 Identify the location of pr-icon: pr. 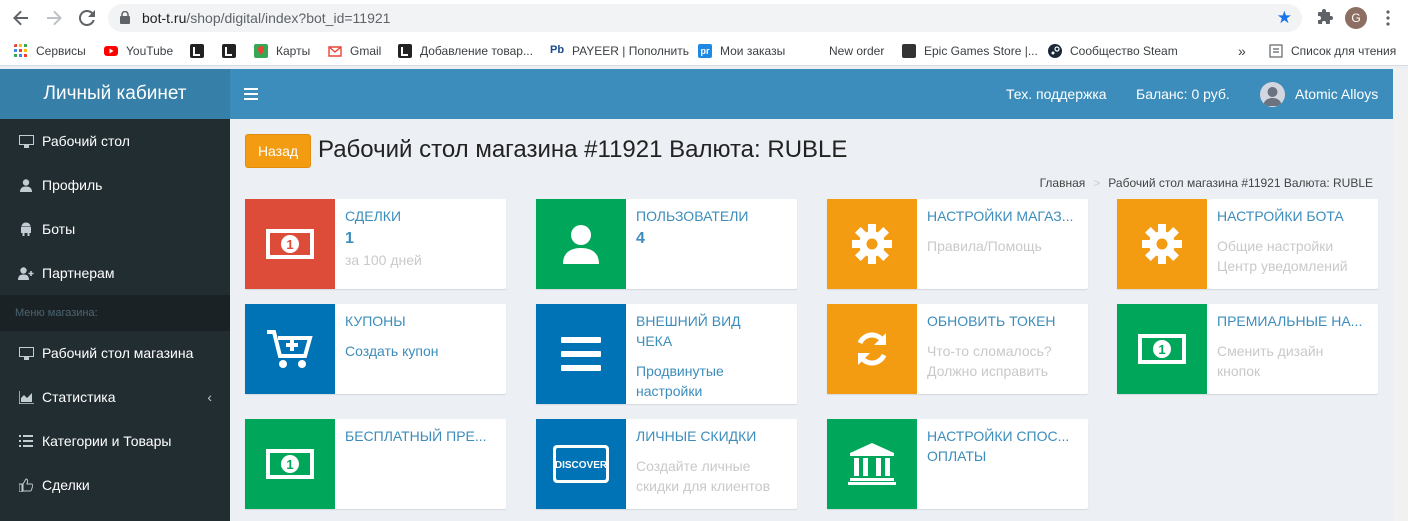
(705, 51).